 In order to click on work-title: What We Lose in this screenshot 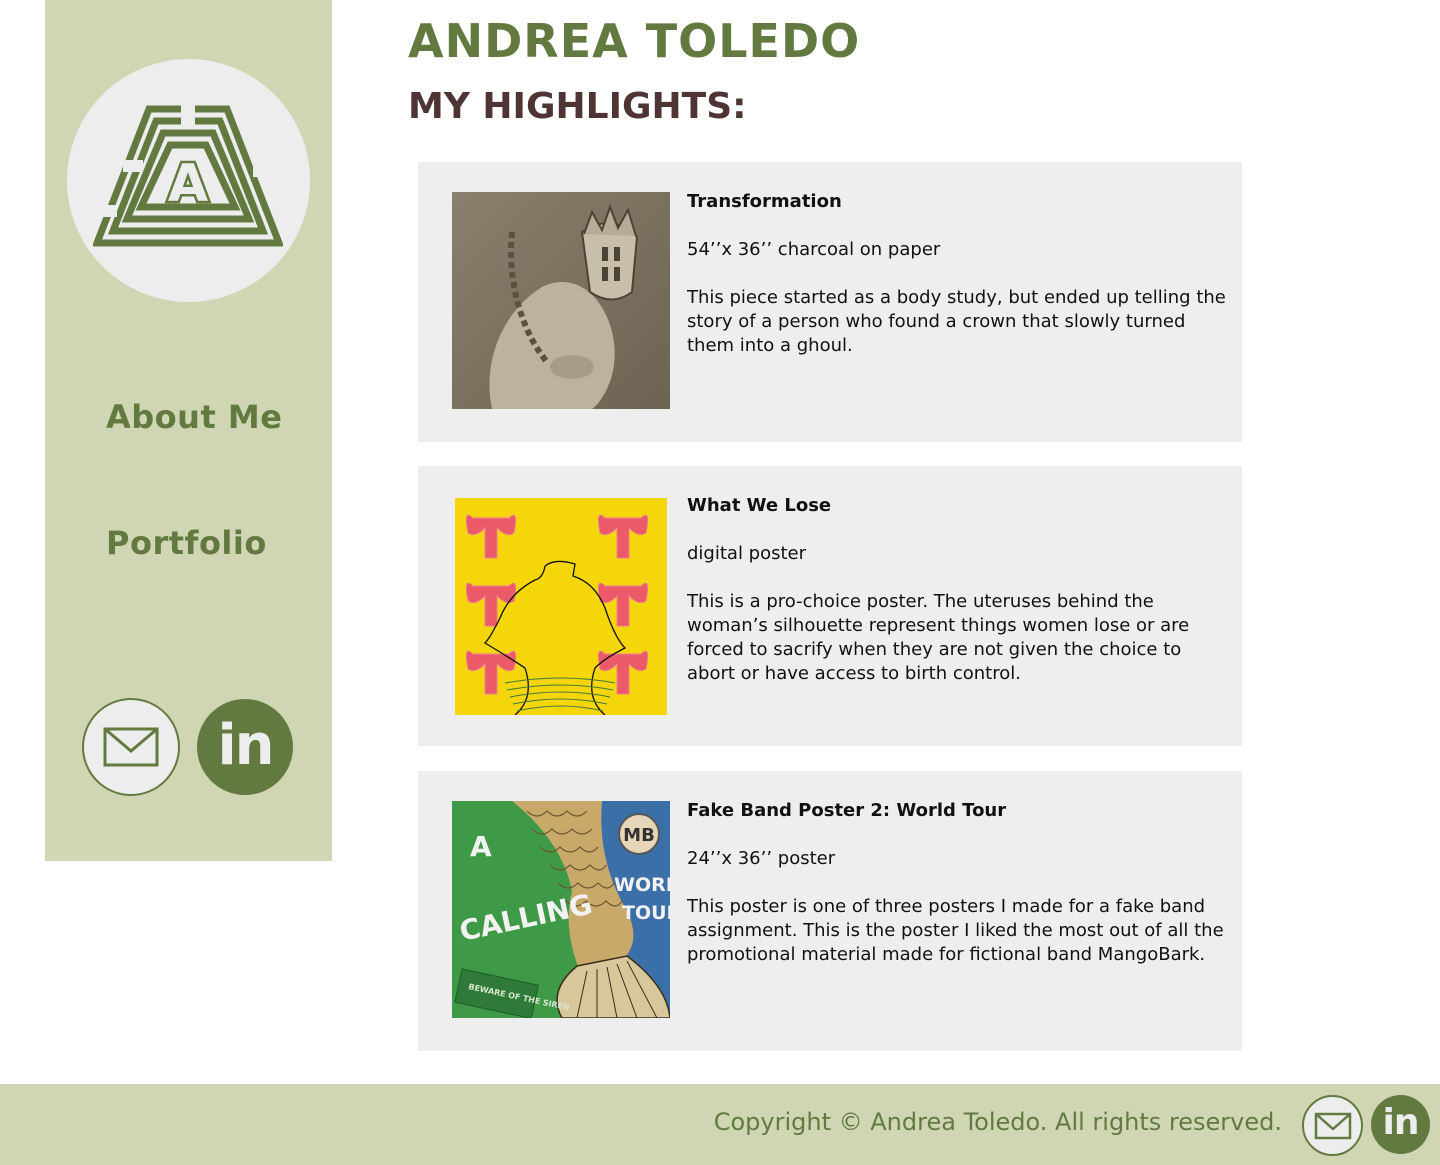, I will do `click(759, 505)`.